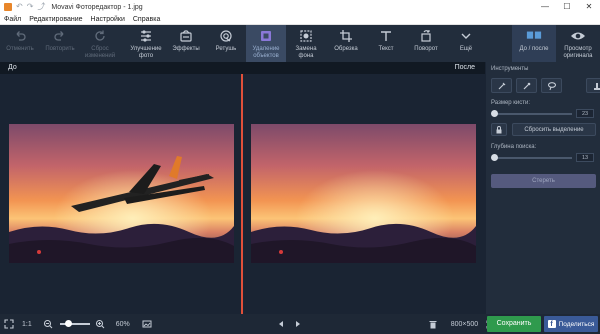  What do you see at coordinates (534, 35) in the screenshot?
I see `before-after-icon` at bounding box center [534, 35].